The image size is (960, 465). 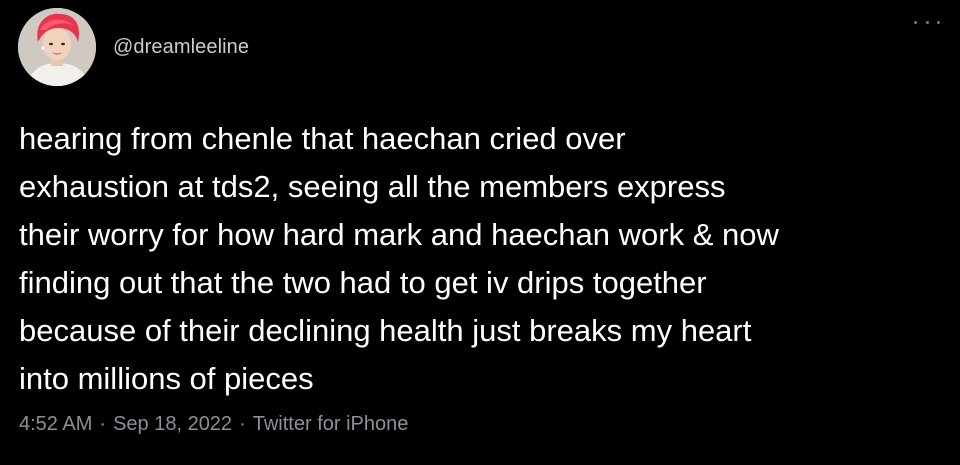 I want to click on tweet-header: @dreamleeline, so click(x=133, y=47).